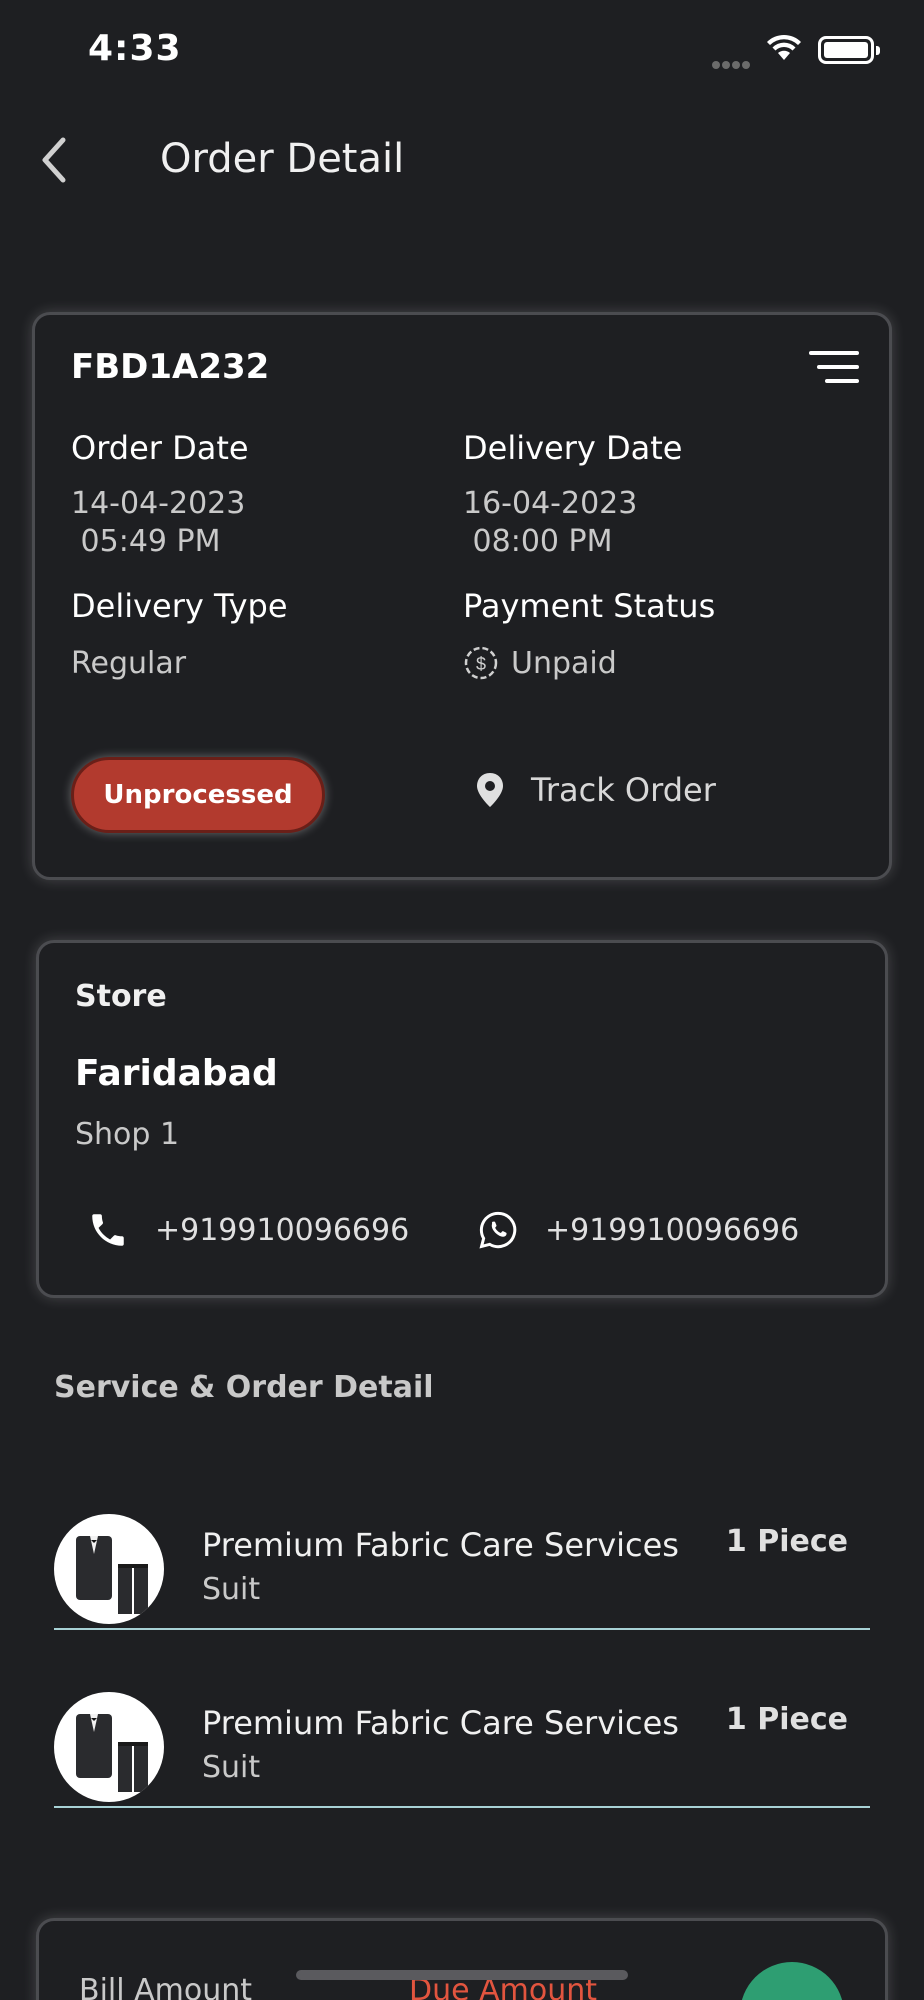 The width and height of the screenshot is (924, 2000). Describe the element at coordinates (573, 448) in the screenshot. I see `delivery-date-label: Delivery Date` at that location.